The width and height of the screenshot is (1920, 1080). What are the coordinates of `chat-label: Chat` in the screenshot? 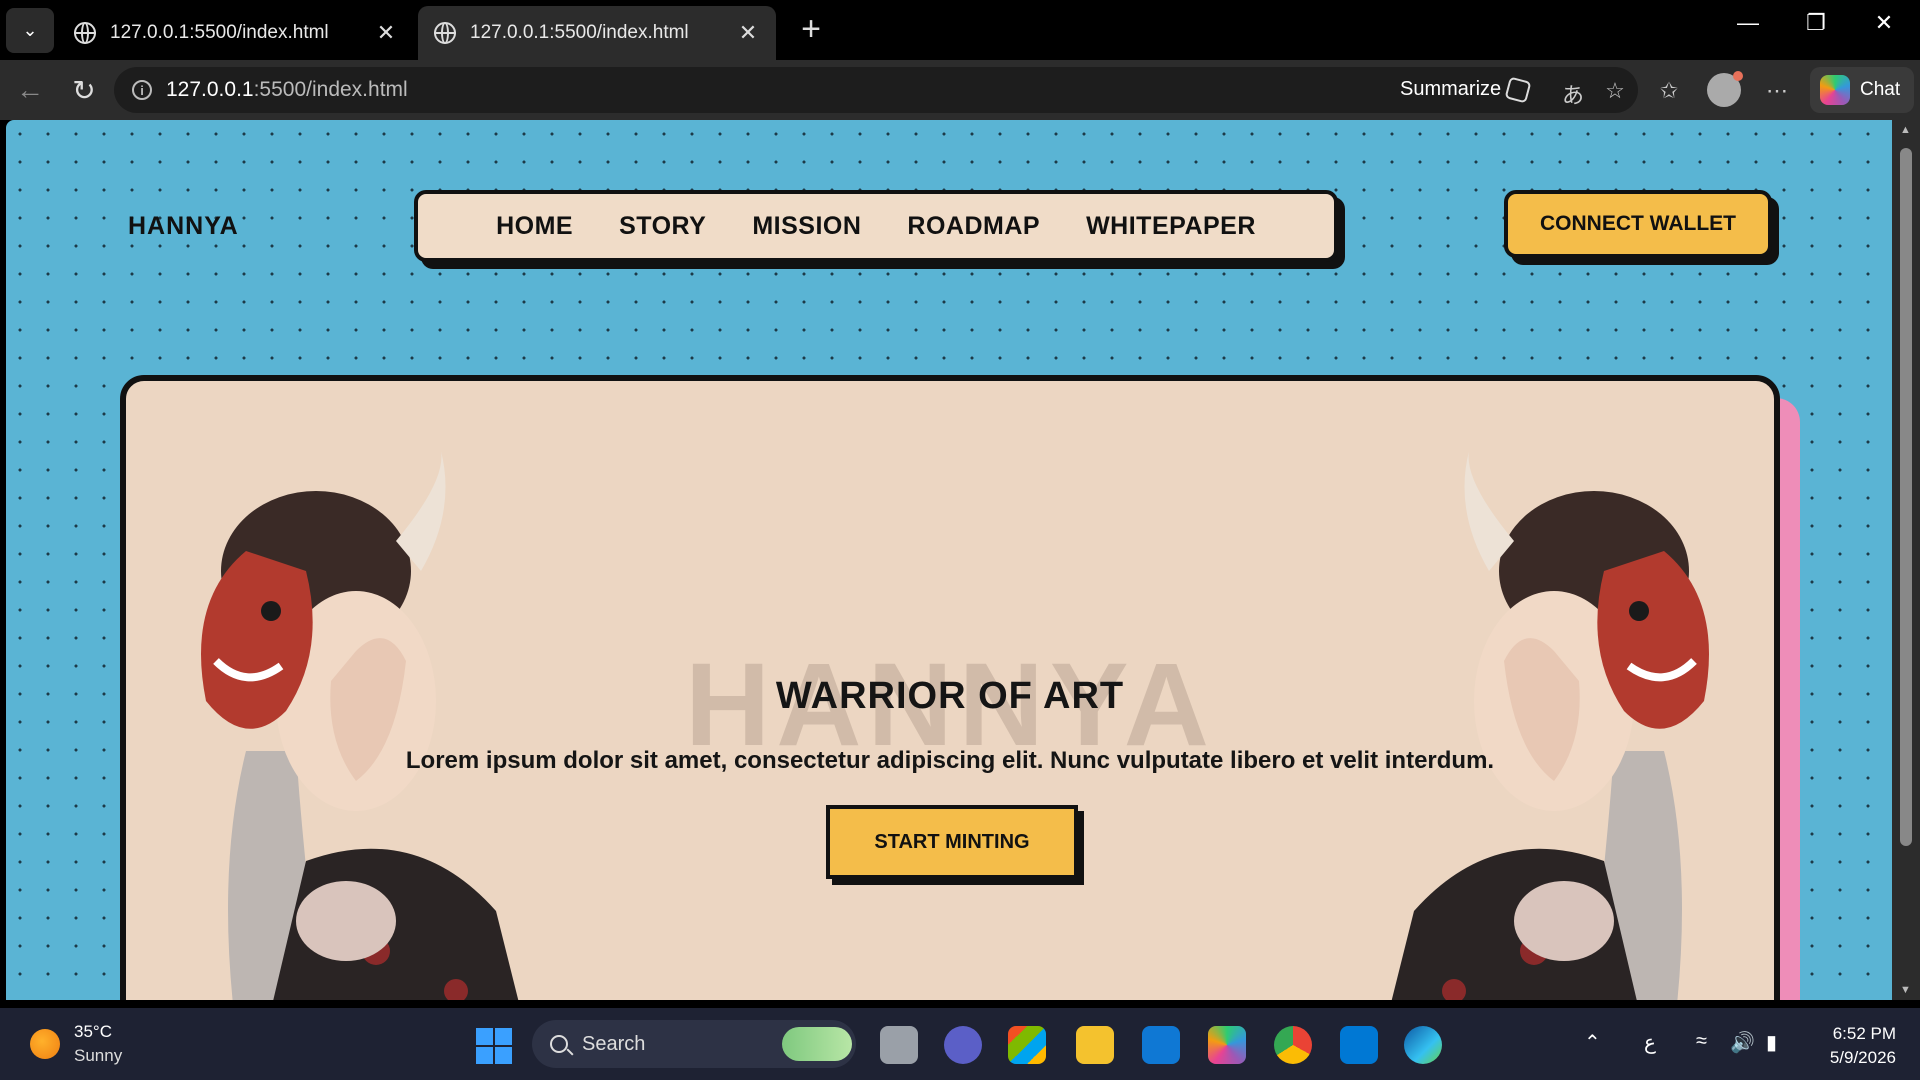 It's located at (1880, 89).